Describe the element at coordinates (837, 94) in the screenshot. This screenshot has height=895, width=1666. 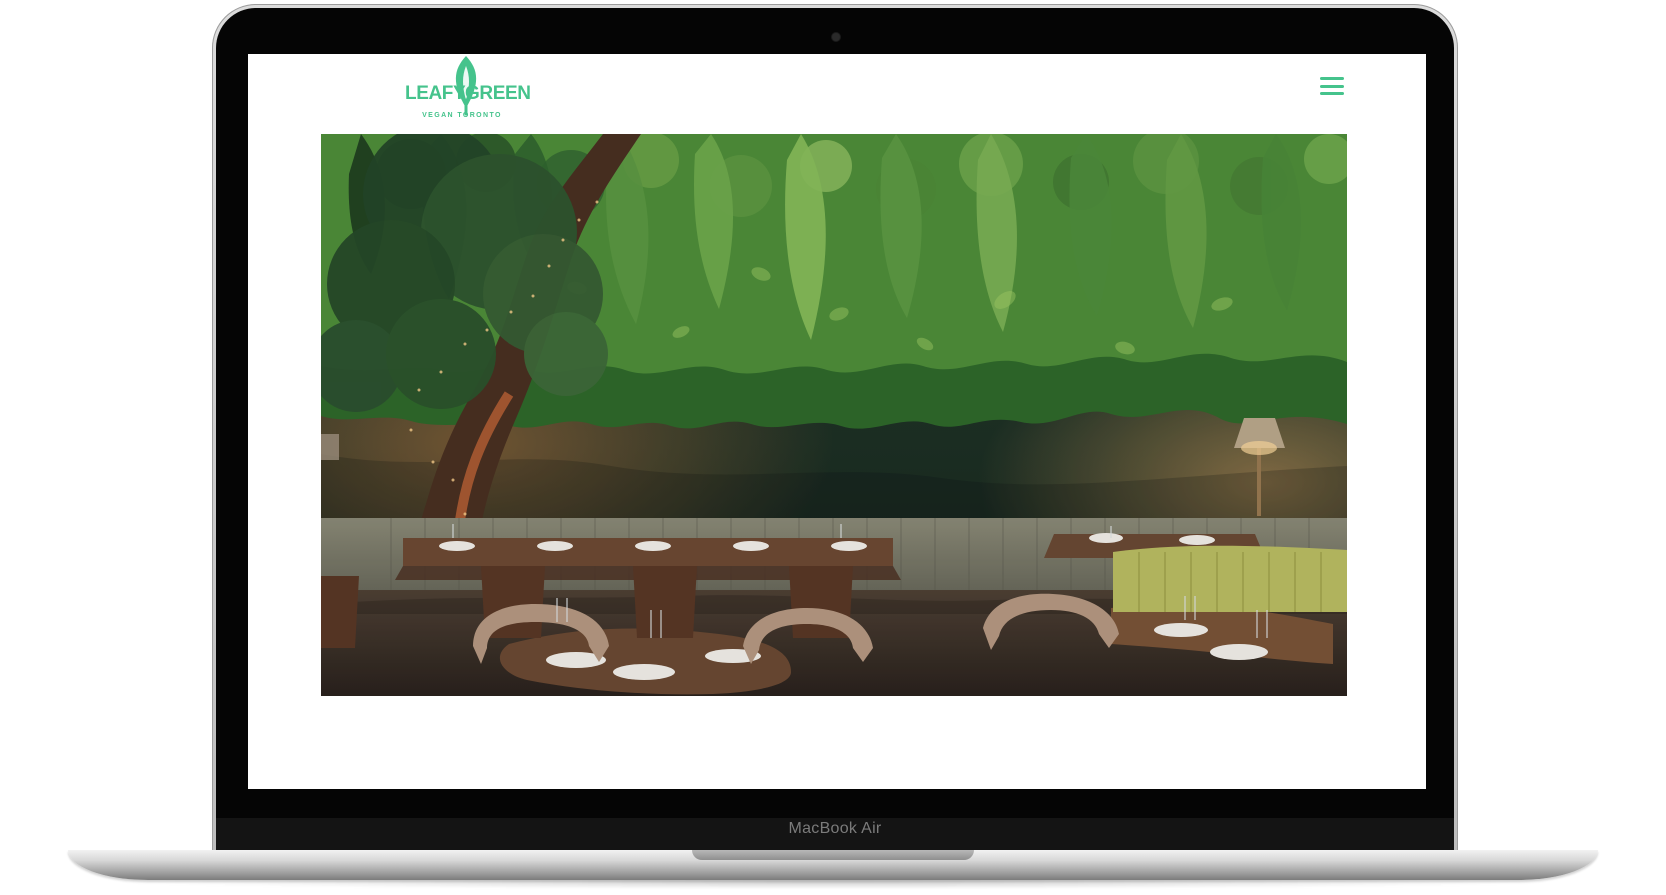
I see `site-header: LEAFY GREEN VEGAN TORONTO` at that location.